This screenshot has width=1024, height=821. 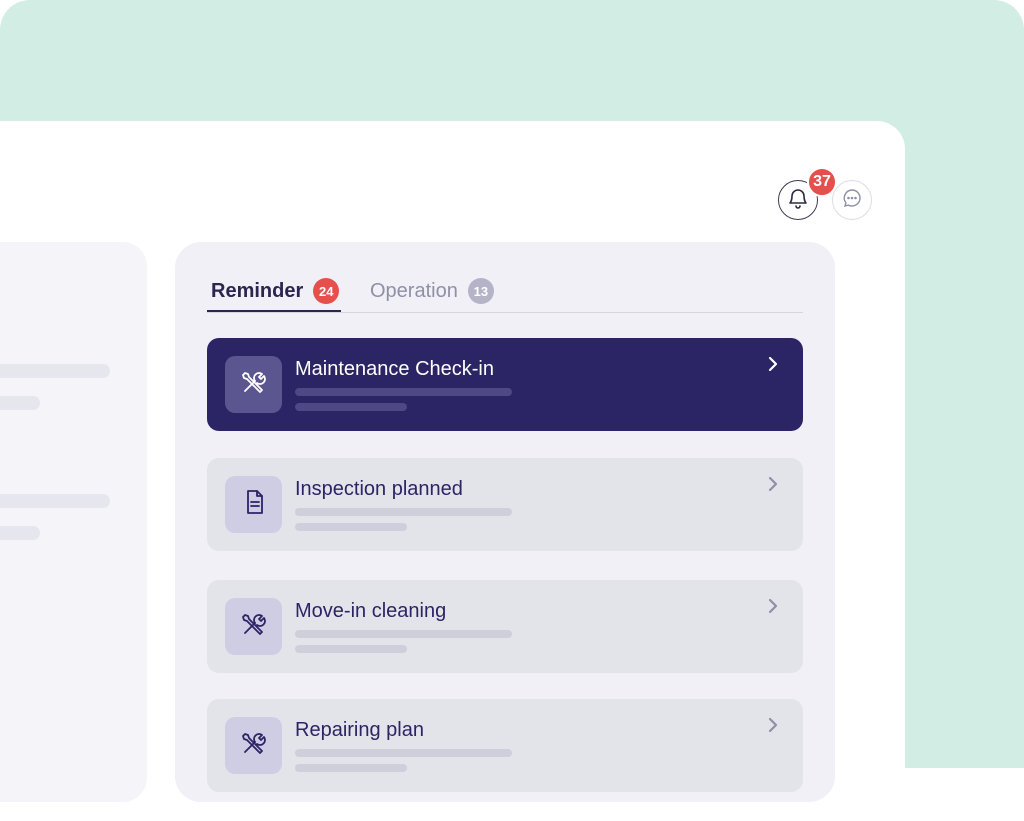 I want to click on reminder-card-cleaning: Move-in cleaning, so click(x=505, y=626).